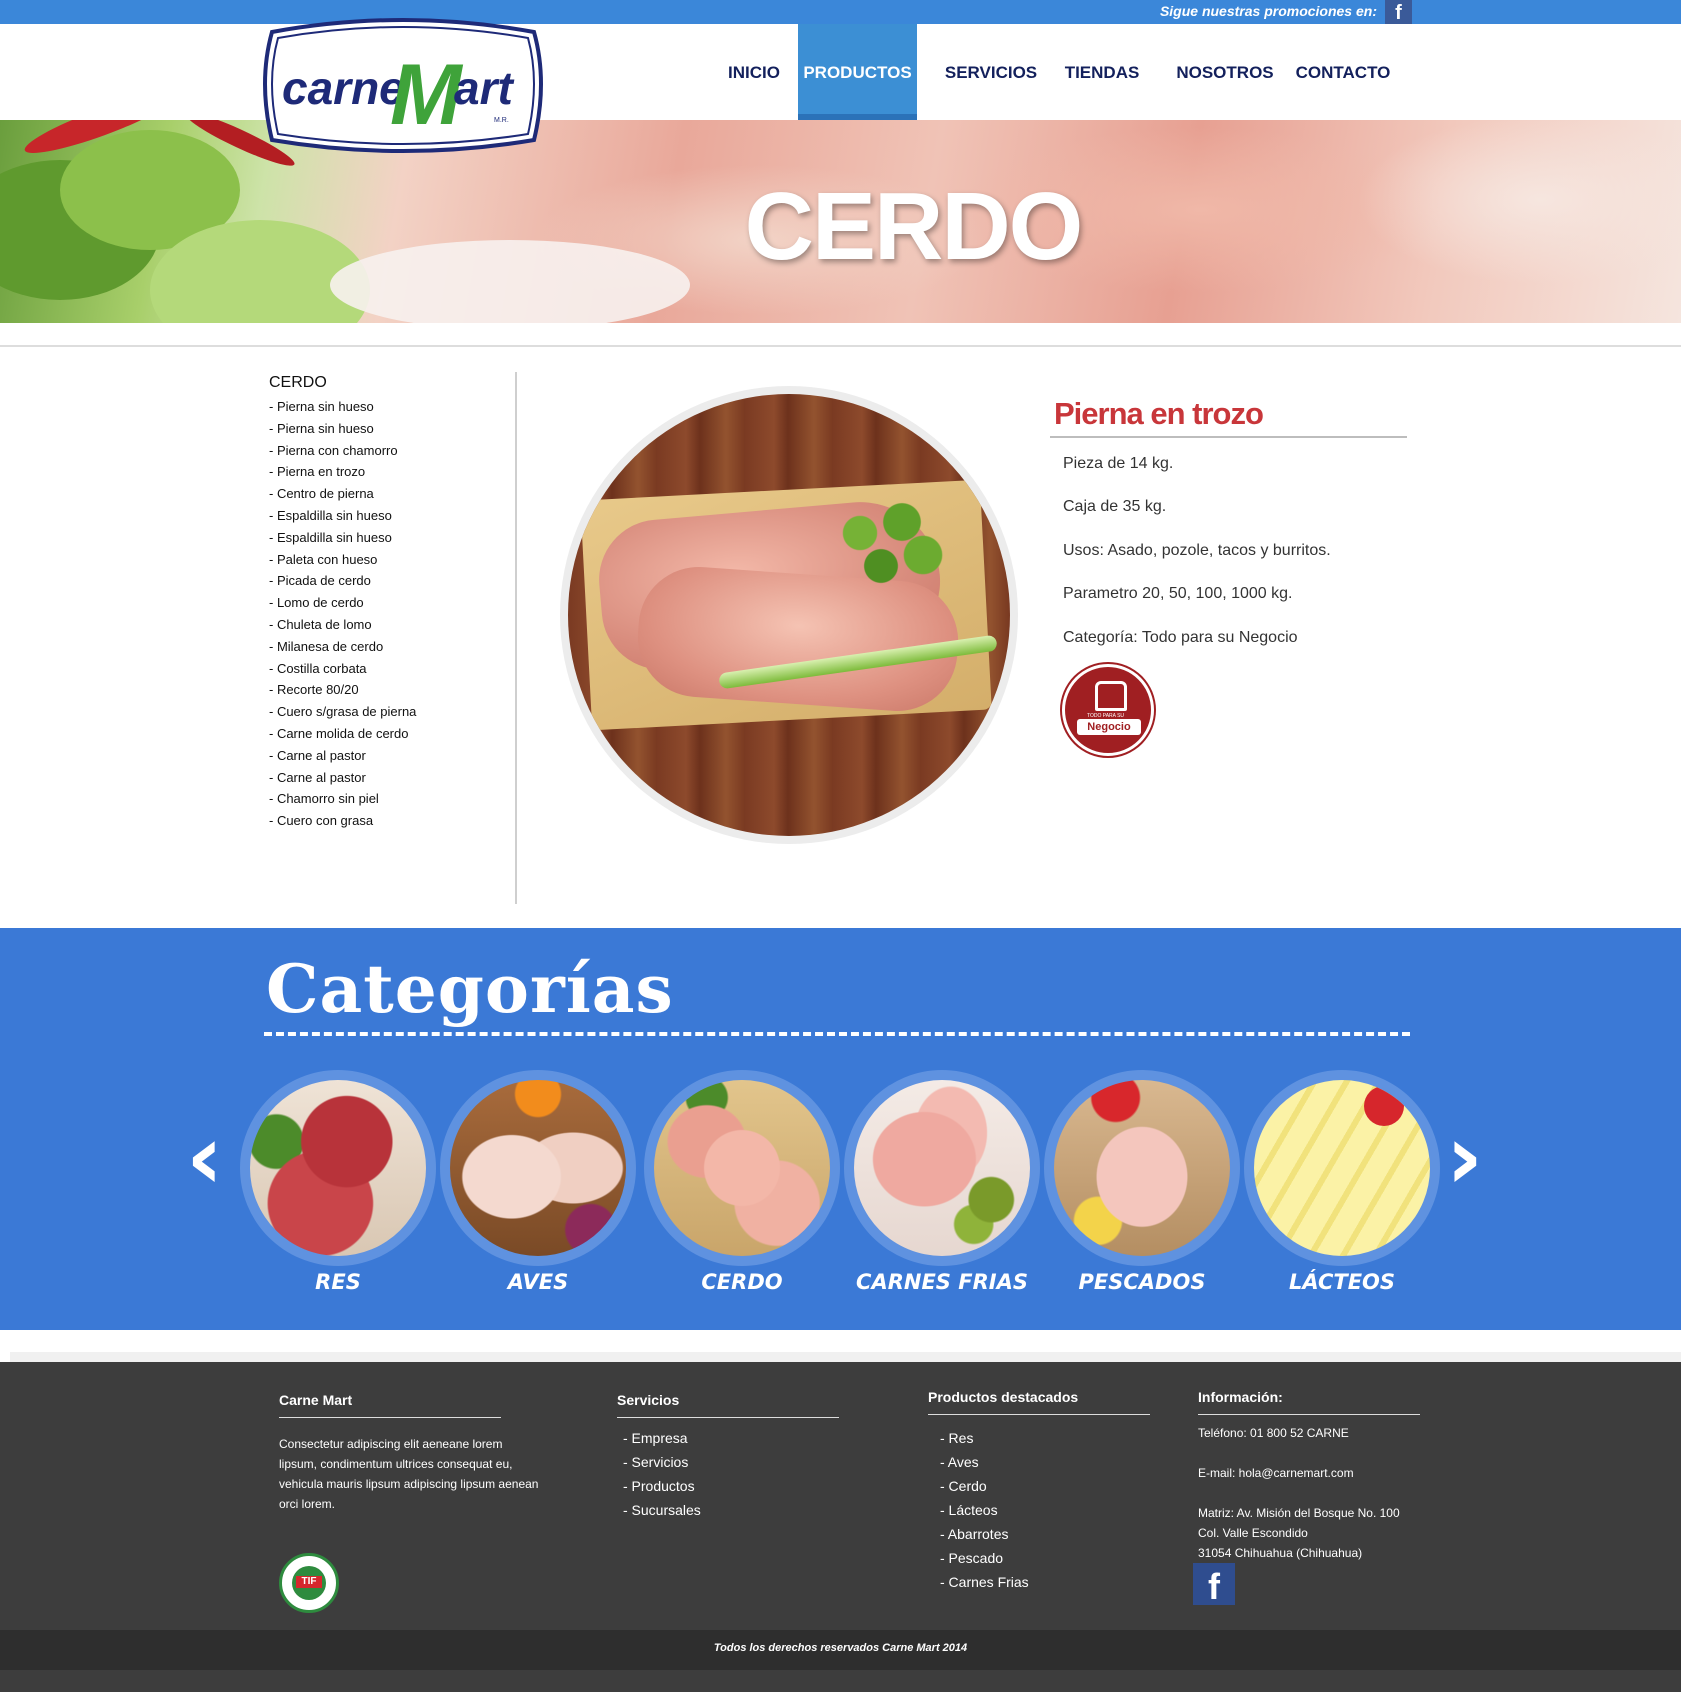 Image resolution: width=1681 pixels, height=1692 pixels. I want to click on sidebar-item: - Cuero con grasa, so click(342, 821).